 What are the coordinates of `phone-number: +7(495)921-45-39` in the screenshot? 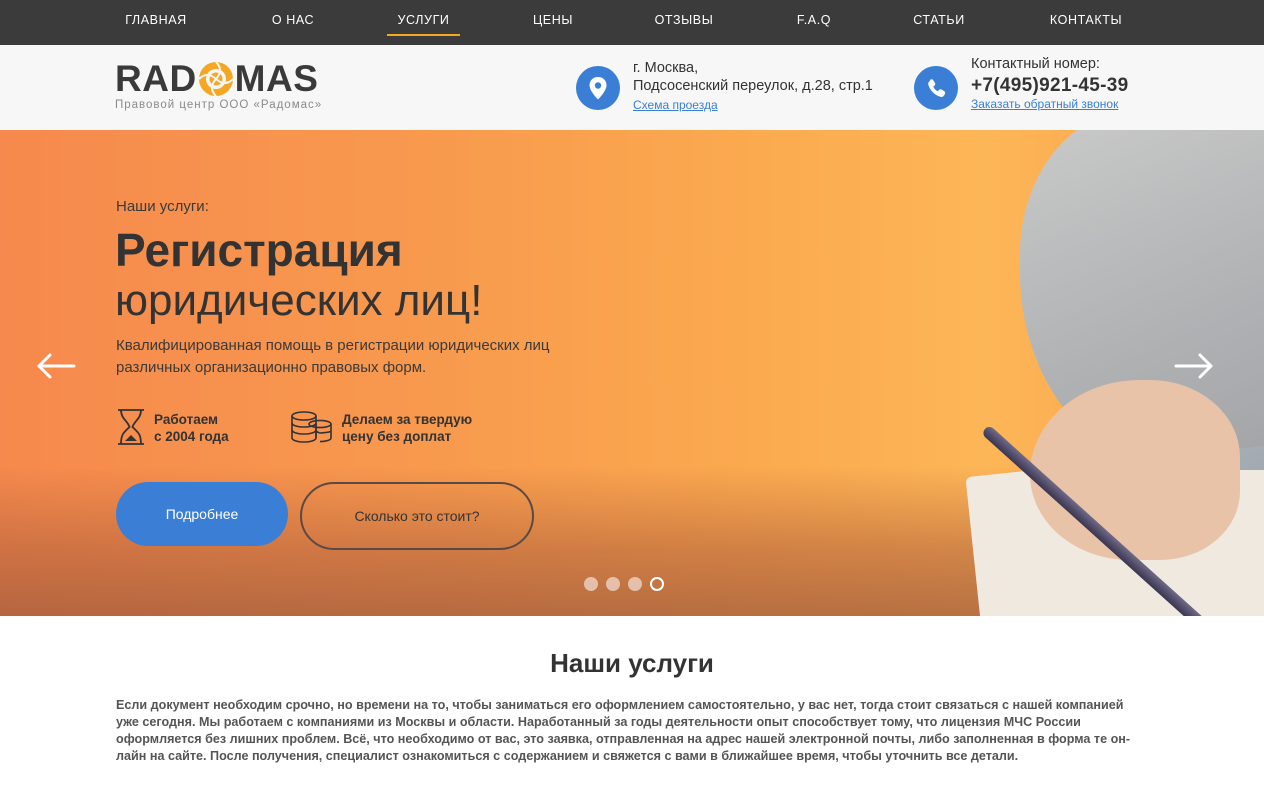 It's located at (1049, 86).